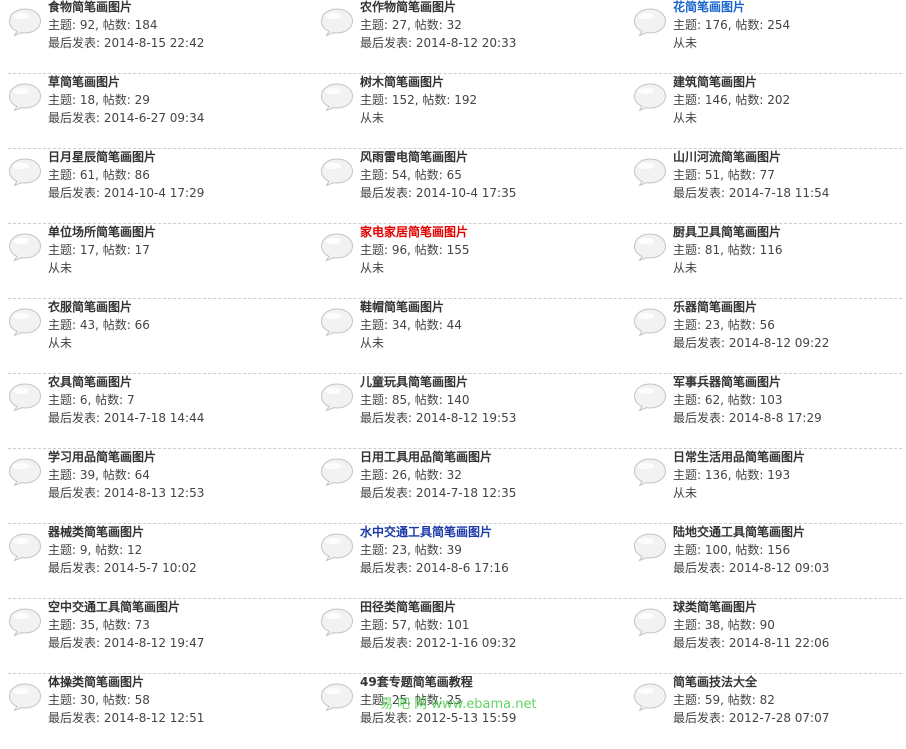  I want to click on forum-title-link: 草简笔画图片, so click(84, 82).